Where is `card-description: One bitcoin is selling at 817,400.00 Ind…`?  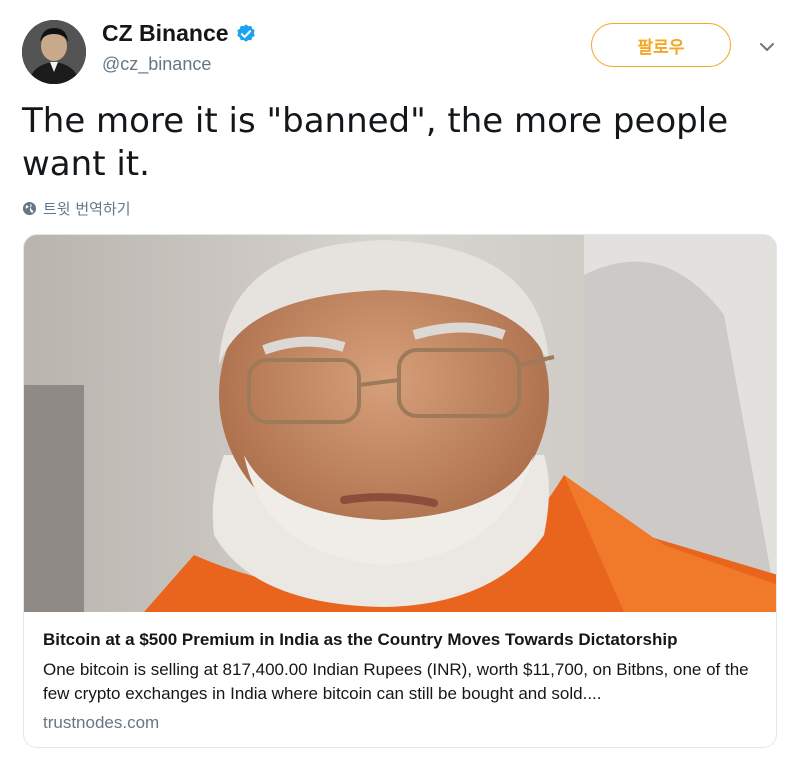 card-description: One bitcoin is selling at 817,400.00 Ind… is located at coordinates (396, 681).